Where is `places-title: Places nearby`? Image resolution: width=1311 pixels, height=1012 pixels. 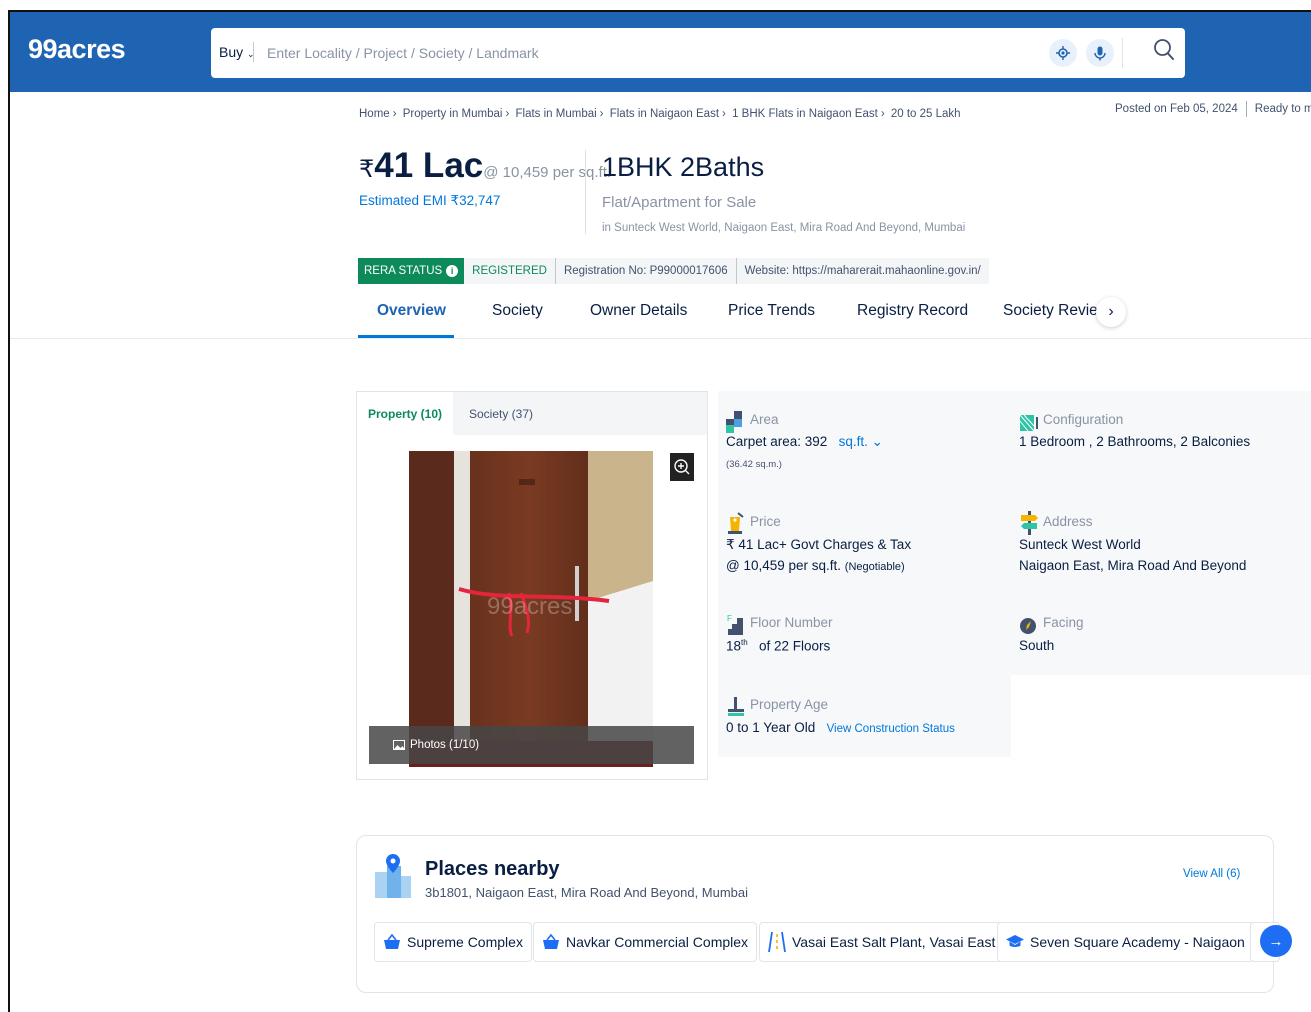 places-title: Places nearby is located at coordinates (492, 869).